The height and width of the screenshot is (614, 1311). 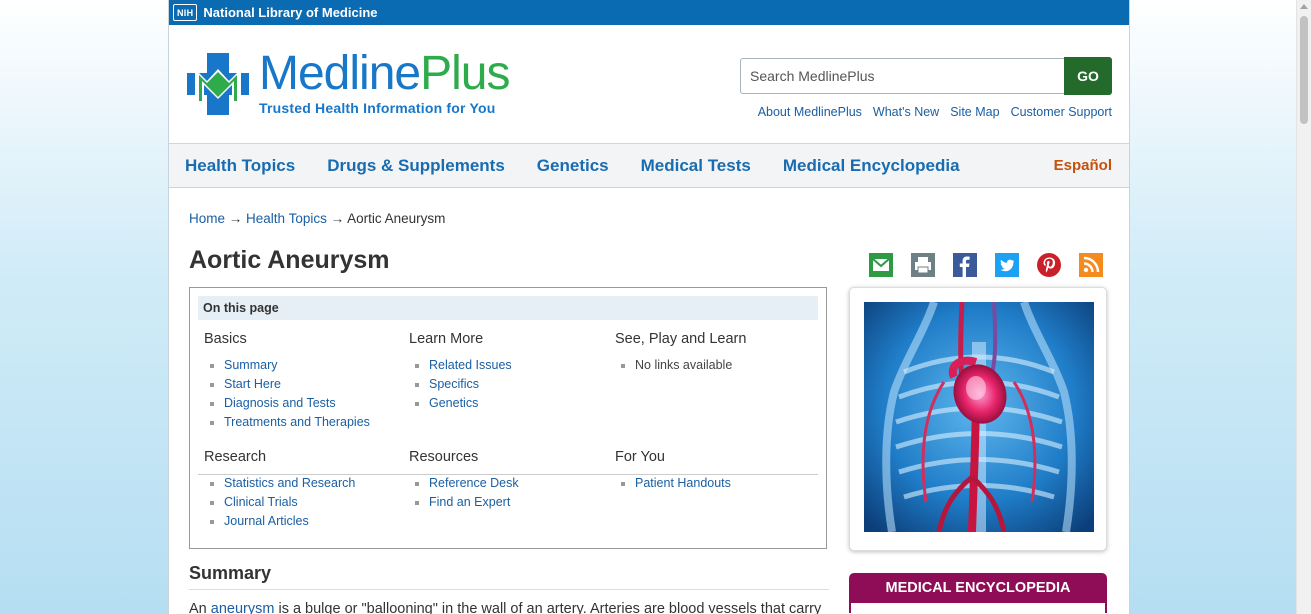 I want to click on link-specifics: Specifics, so click(x=454, y=384).